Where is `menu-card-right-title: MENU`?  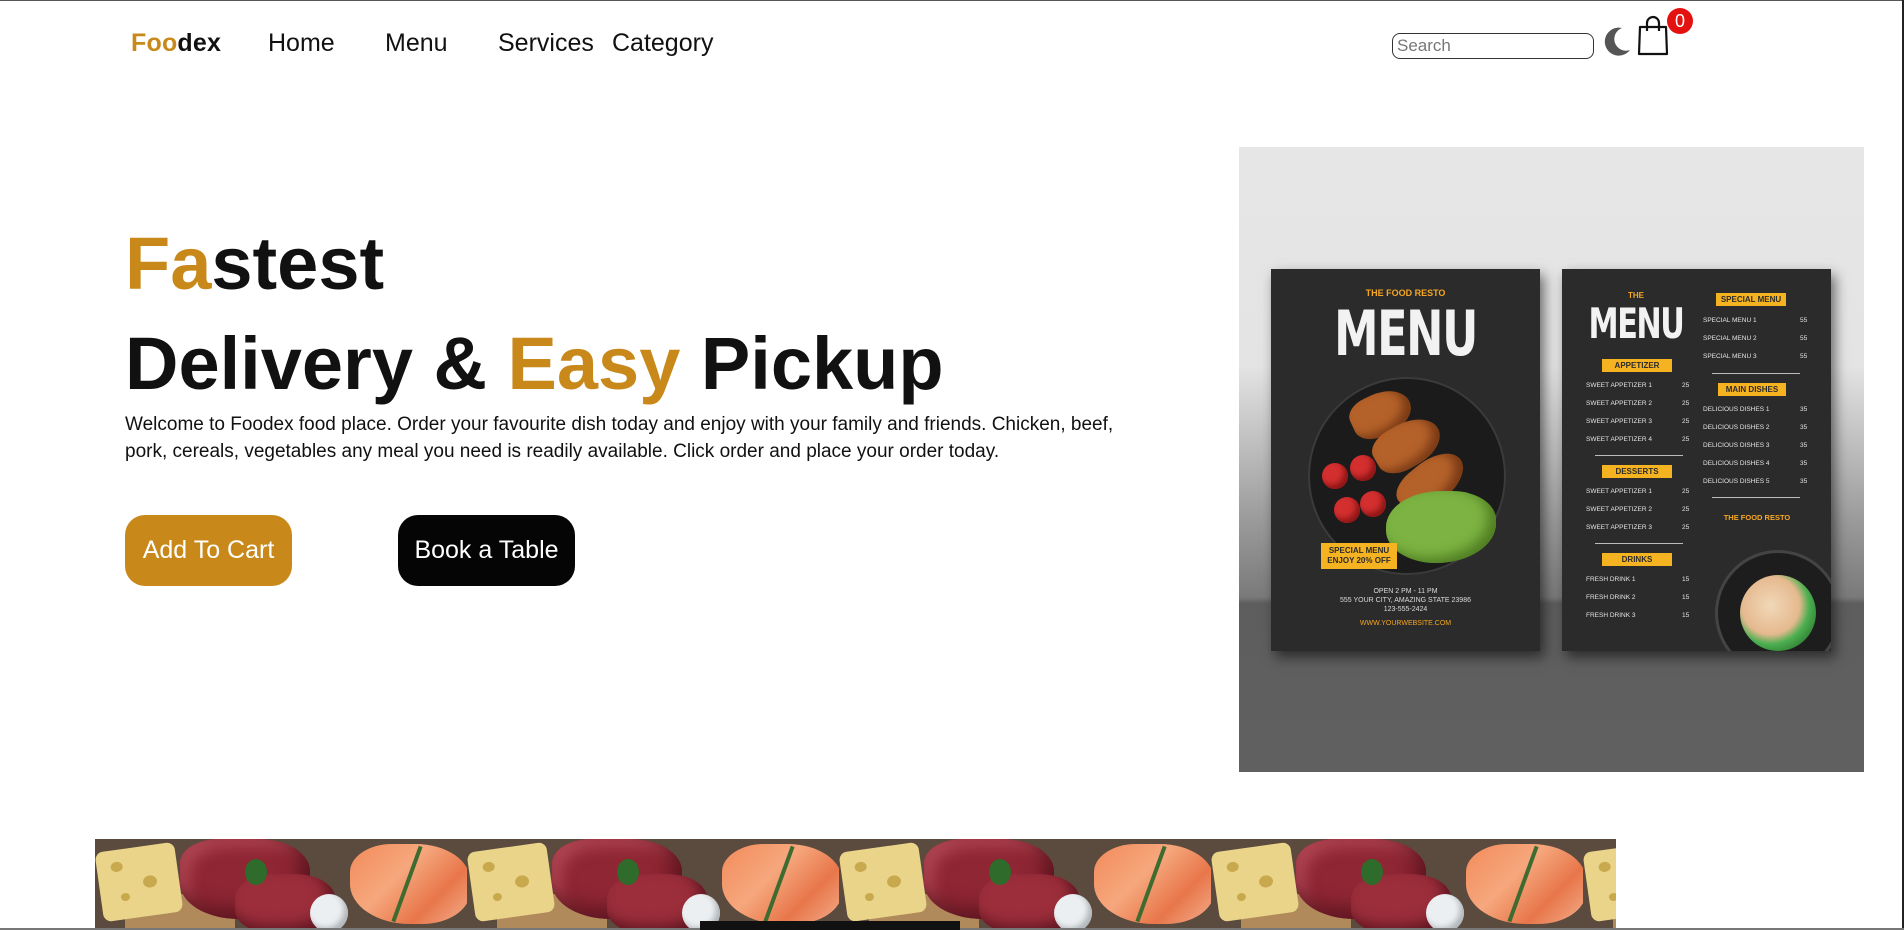
menu-card-right-title: MENU is located at coordinates (1636, 323).